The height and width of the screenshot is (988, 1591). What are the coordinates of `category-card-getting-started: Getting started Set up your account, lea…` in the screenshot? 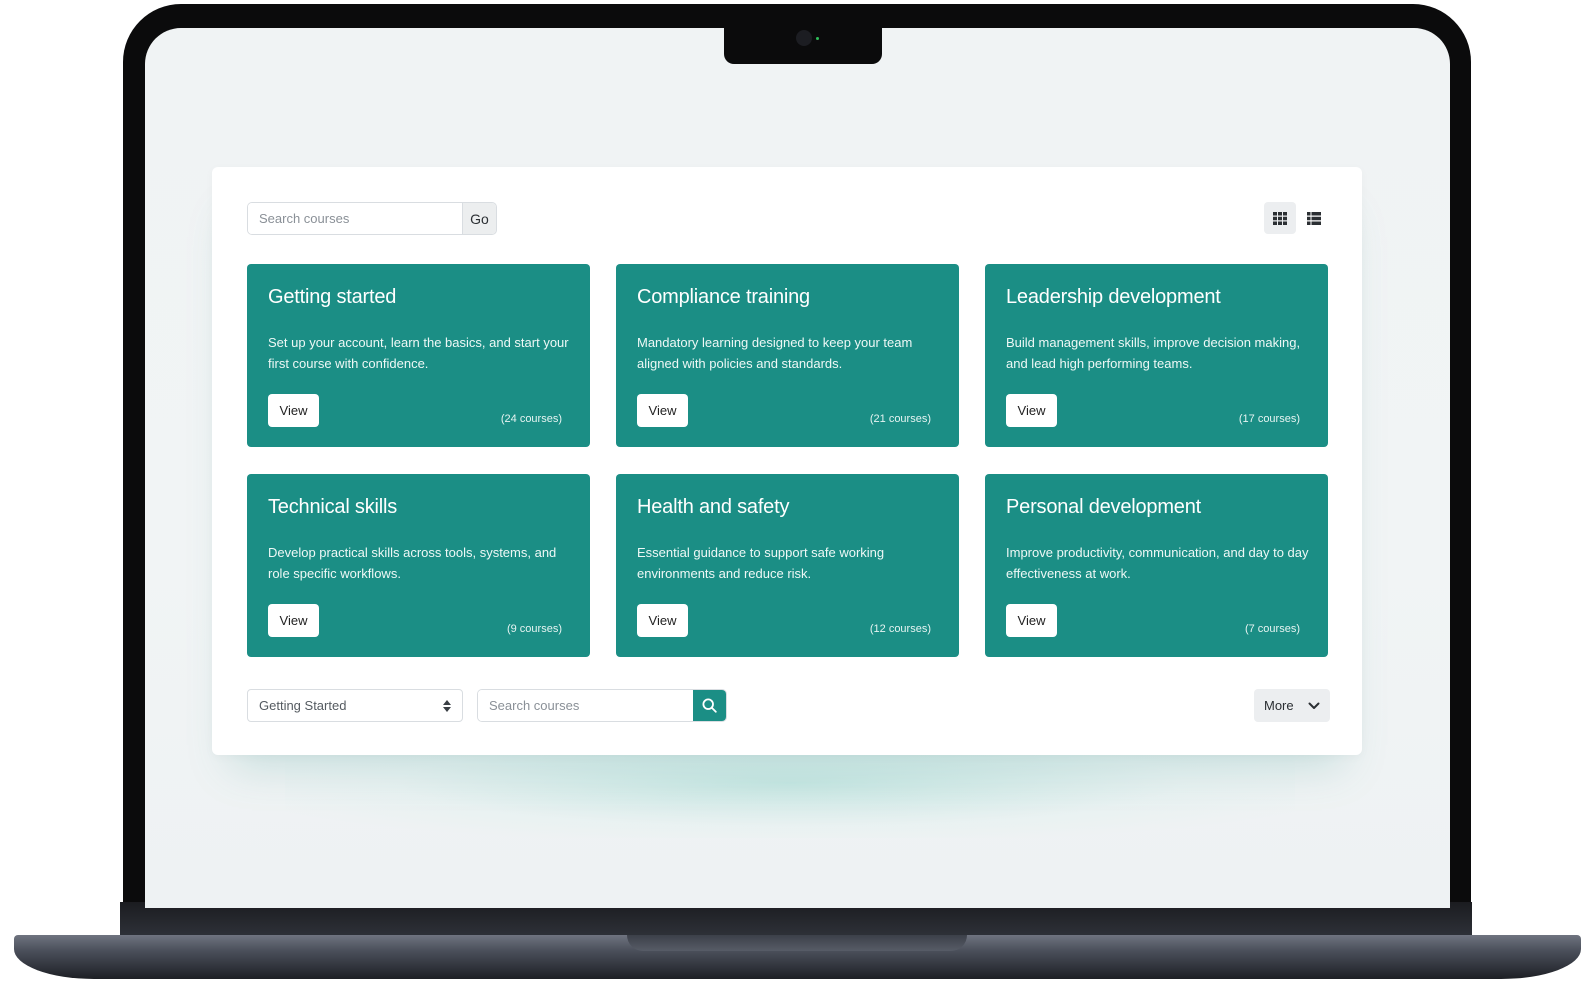 It's located at (418, 355).